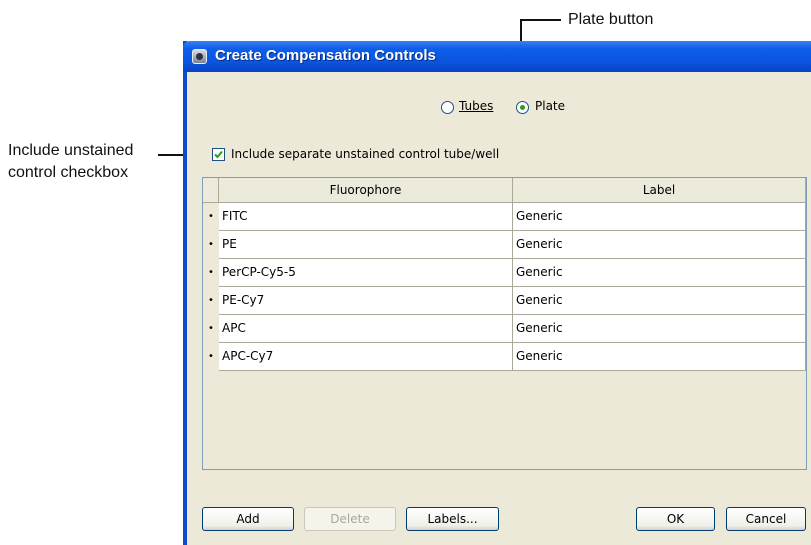 Image resolution: width=811 pixels, height=545 pixels. I want to click on table-row: • APC-Cy7 Generic, so click(504, 357).